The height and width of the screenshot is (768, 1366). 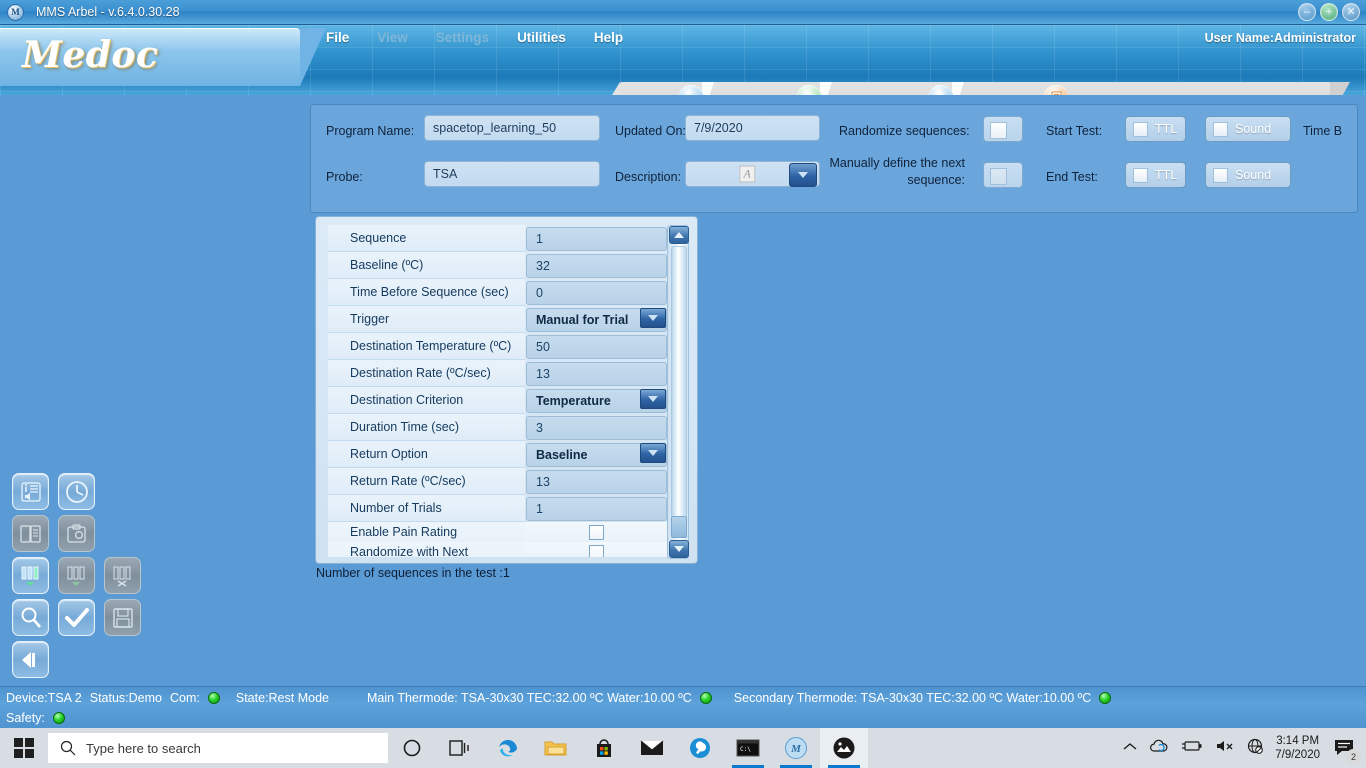 What do you see at coordinates (30, 491) in the screenshot?
I see `info-sound-icon` at bounding box center [30, 491].